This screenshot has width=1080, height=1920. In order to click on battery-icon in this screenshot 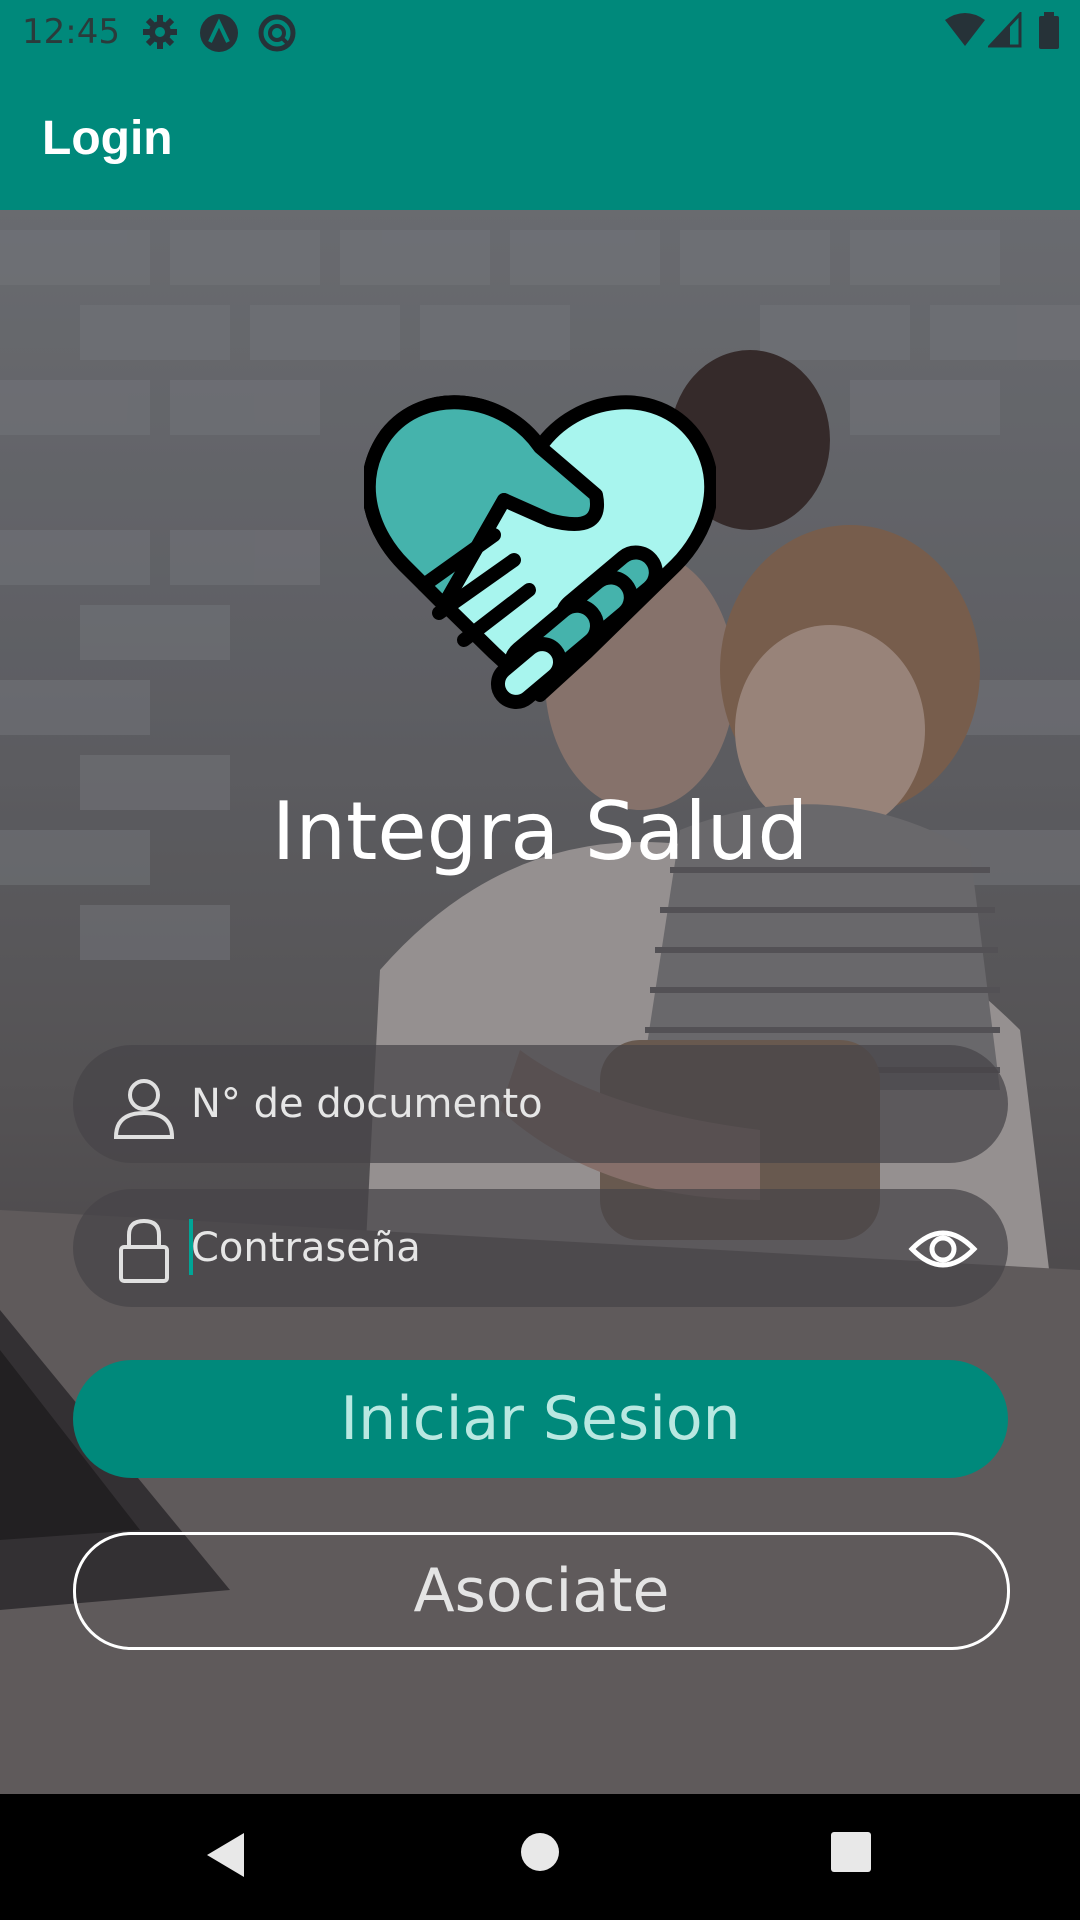, I will do `click(1049, 30)`.